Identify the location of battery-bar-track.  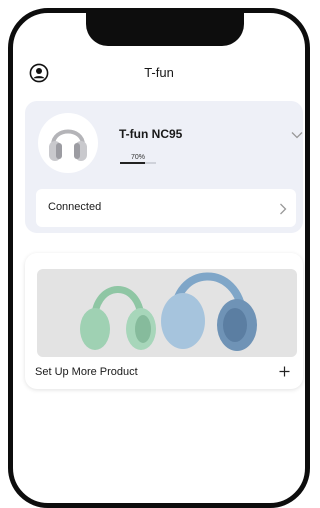
(138, 163).